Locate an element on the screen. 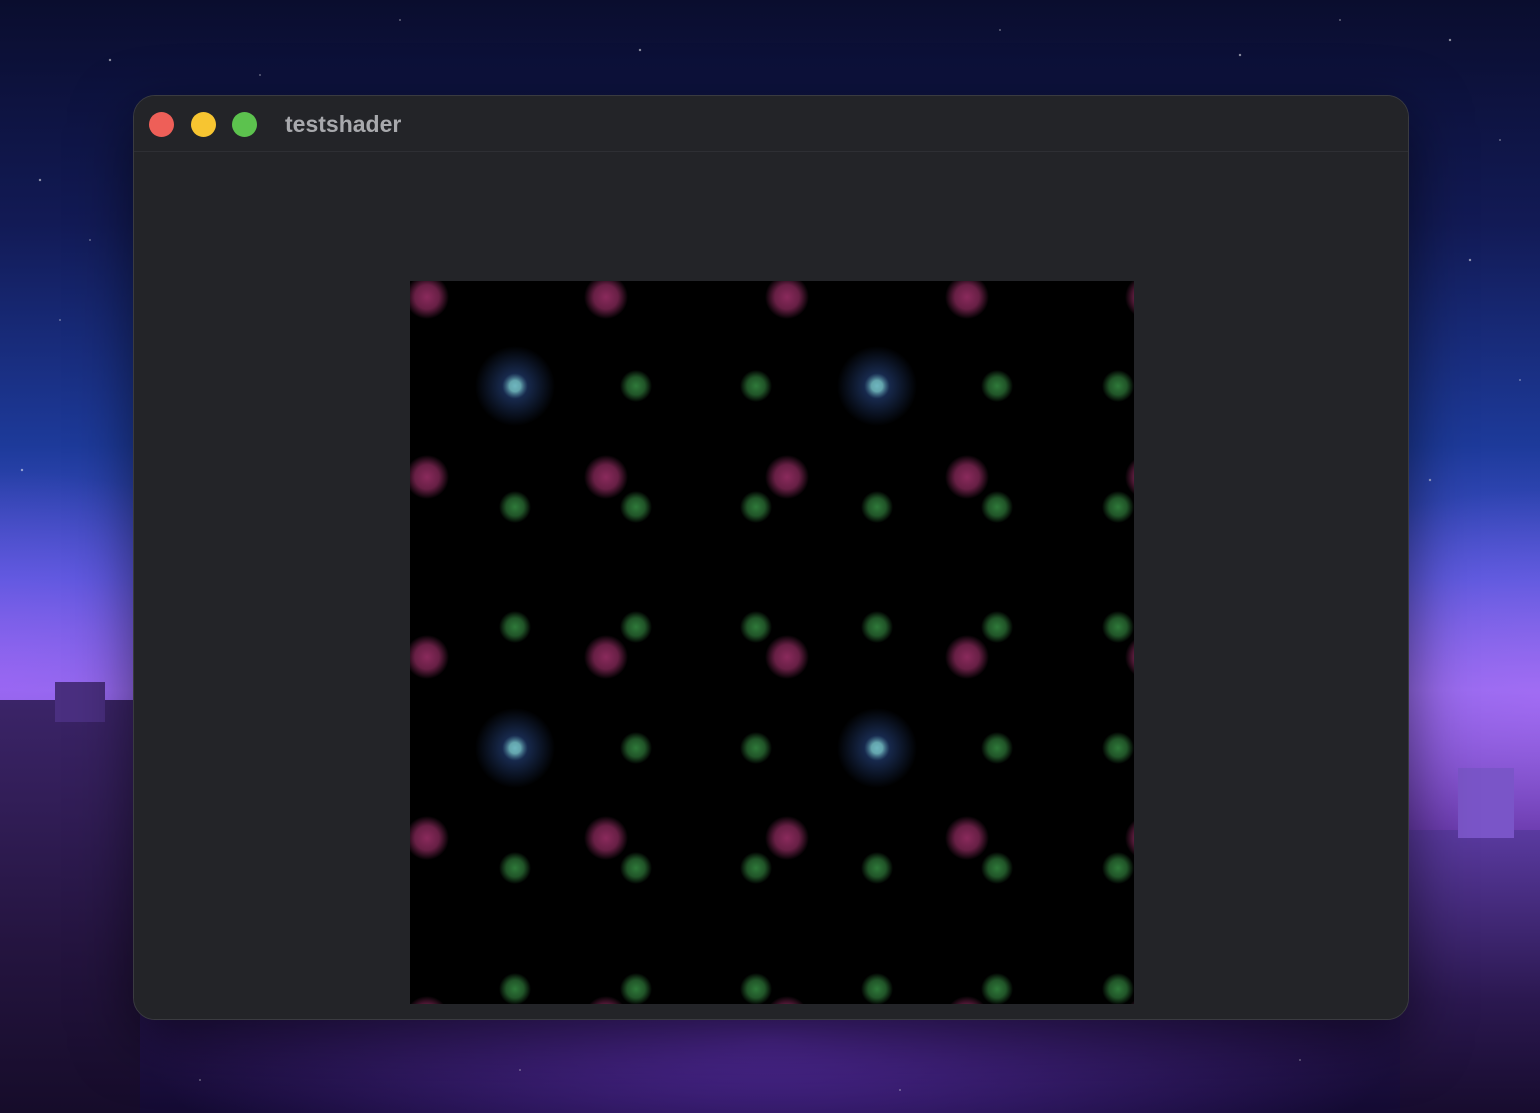 The image size is (1540, 1113). zoom-window-button is located at coordinates (244, 124).